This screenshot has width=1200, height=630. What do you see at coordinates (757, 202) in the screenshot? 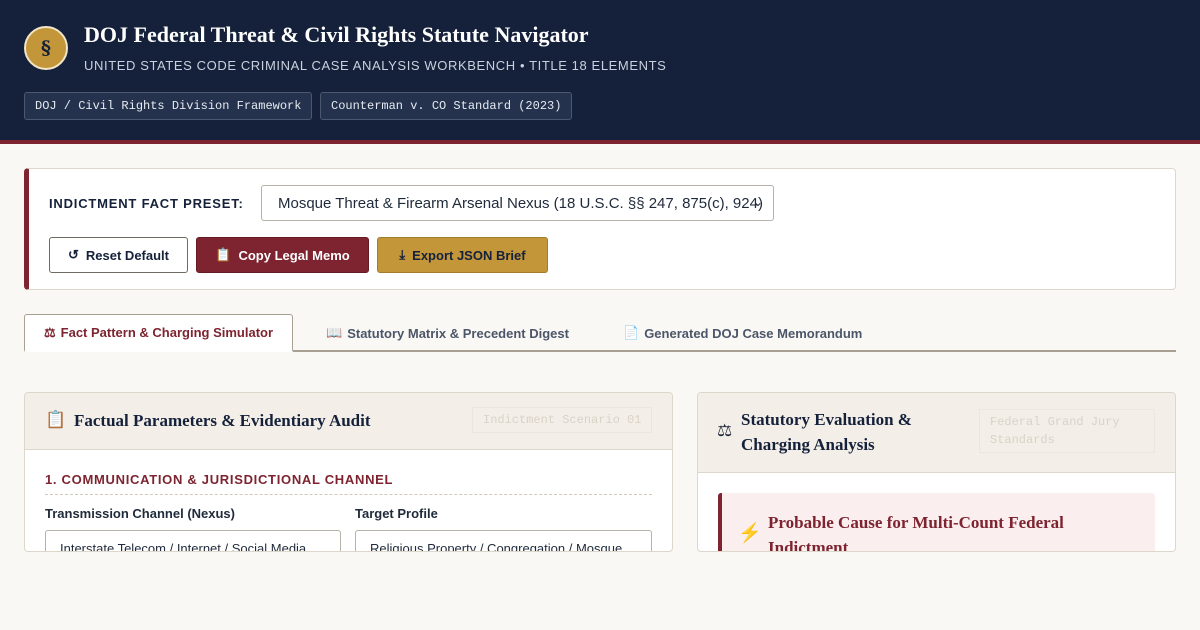
I see `chevron-down-icon: ⌄` at bounding box center [757, 202].